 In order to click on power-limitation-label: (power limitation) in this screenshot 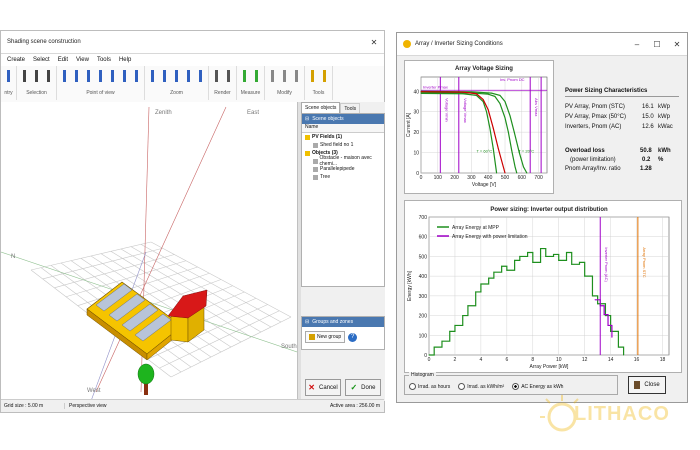, I will do `click(593, 160)`.